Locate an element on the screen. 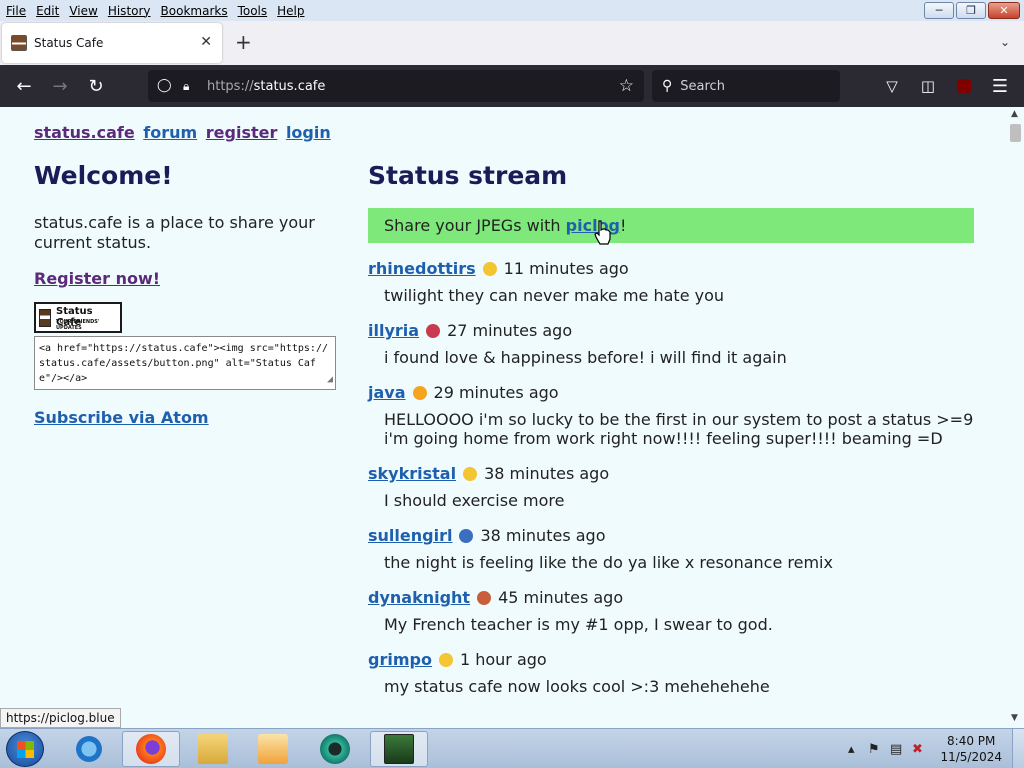 The image size is (1024, 768). taskbar-app is located at coordinates (335, 749).